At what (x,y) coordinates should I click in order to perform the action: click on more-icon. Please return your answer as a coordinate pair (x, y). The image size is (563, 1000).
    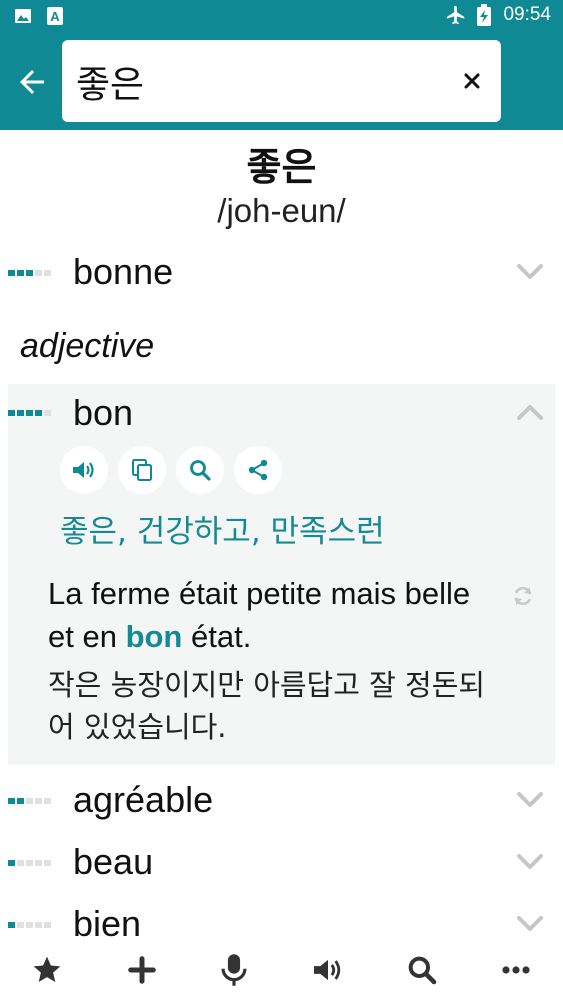
    Looking at the image, I should click on (516, 970).